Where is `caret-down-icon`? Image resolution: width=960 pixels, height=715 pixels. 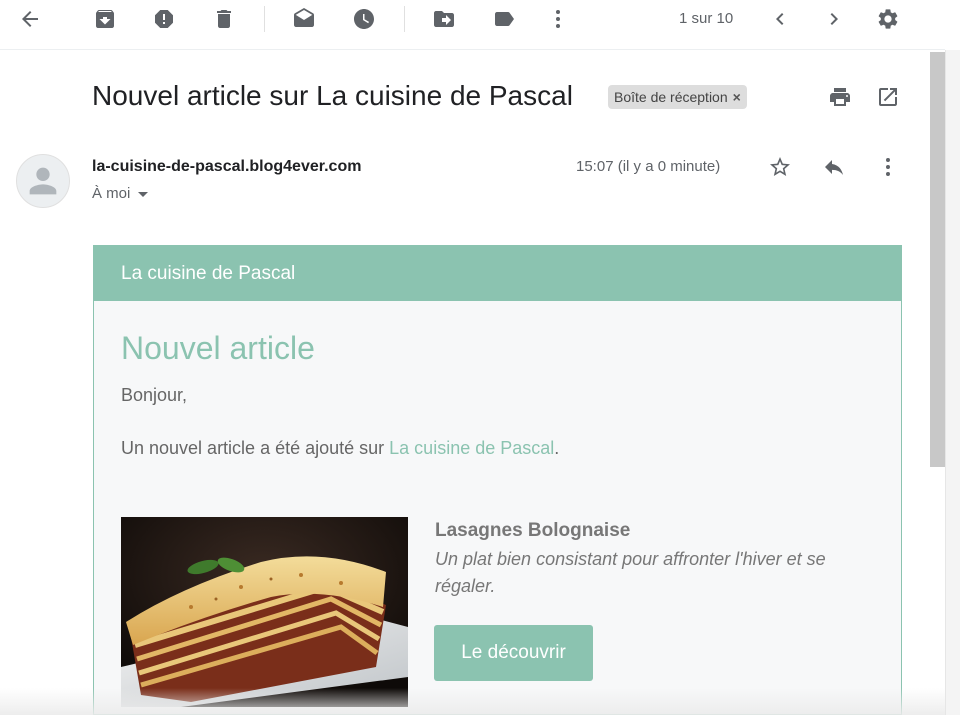 caret-down-icon is located at coordinates (143, 194).